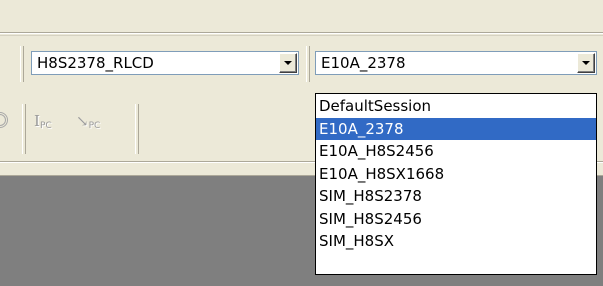 The image size is (603, 286). What do you see at coordinates (165, 63) in the screenshot?
I see `configuration-combo: H8S2378_RLCD` at bounding box center [165, 63].